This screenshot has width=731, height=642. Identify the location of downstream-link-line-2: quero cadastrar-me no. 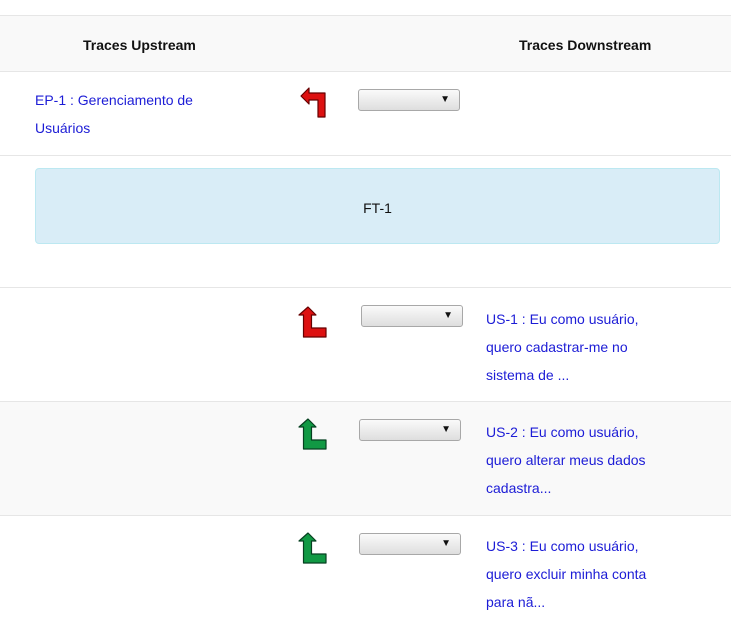
(557, 347).